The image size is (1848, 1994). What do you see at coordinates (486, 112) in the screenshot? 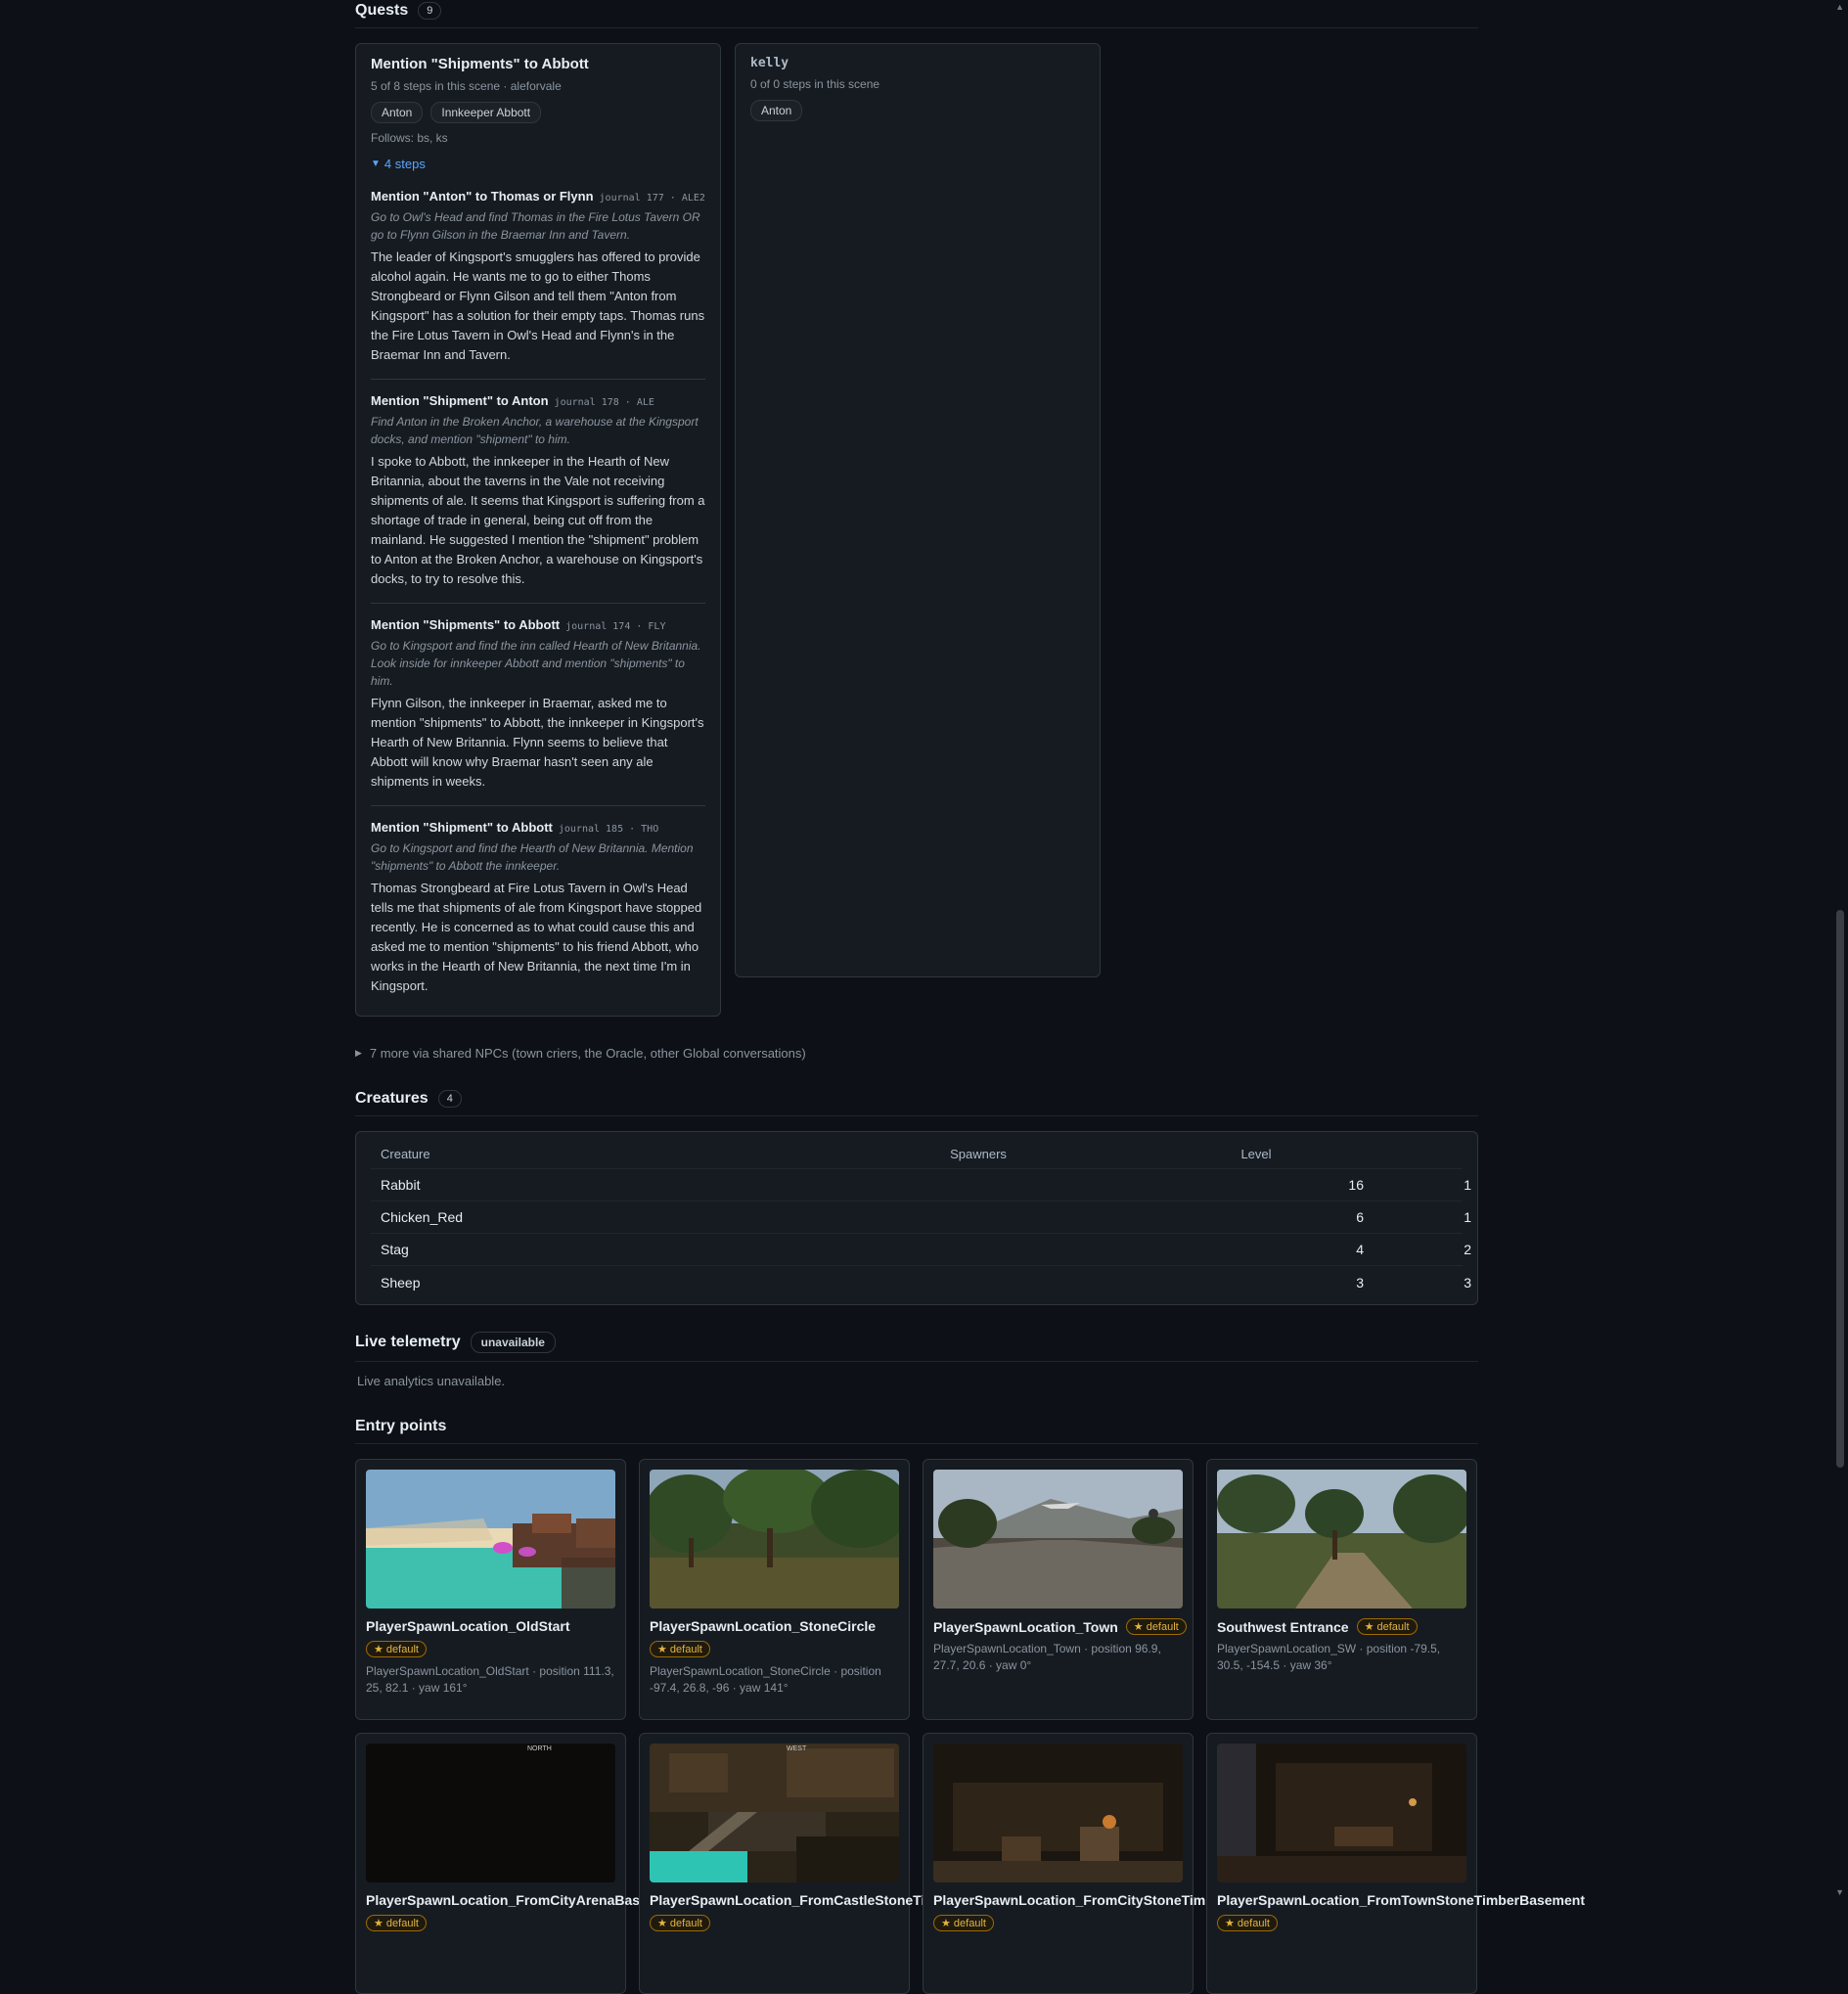
I see `npc-chip: Innkeeper Abbott` at bounding box center [486, 112].